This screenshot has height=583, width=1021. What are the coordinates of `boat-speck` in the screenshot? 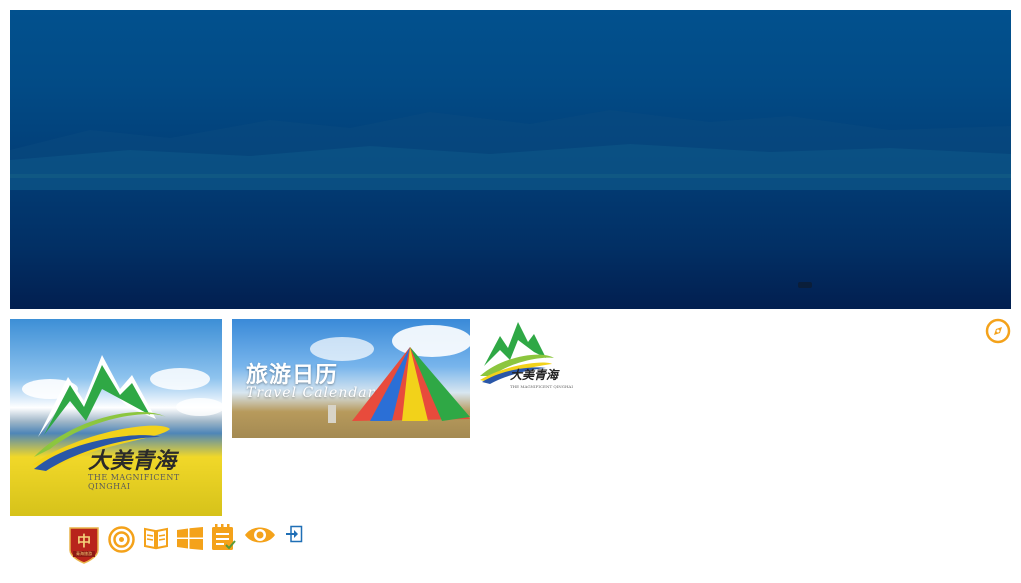 It's located at (805, 285).